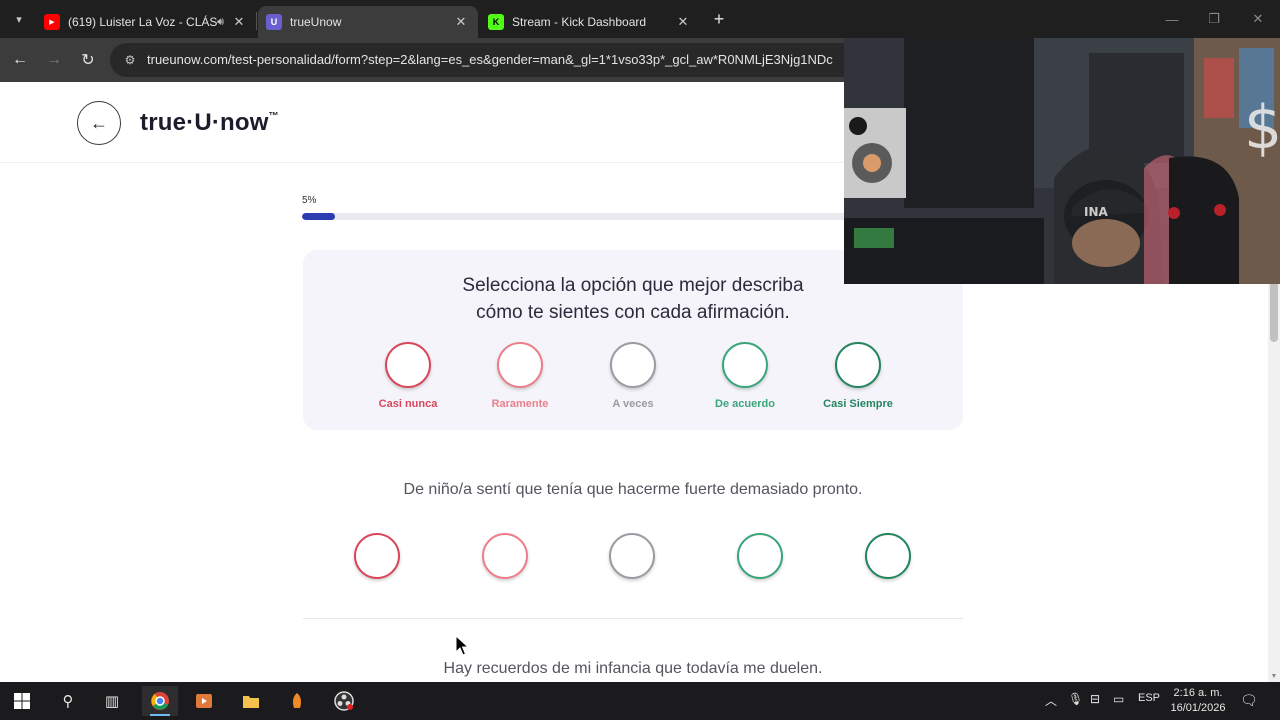 This screenshot has height=720, width=1280. I want to click on instructions-line-2: cómo te sientes con cada afirmación., so click(633, 312).